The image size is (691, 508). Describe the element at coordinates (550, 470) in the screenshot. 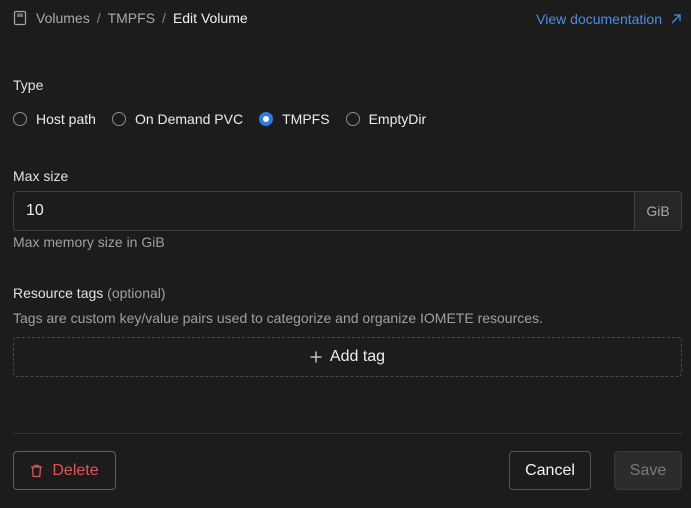

I see `cancel-button: Cancel` at that location.